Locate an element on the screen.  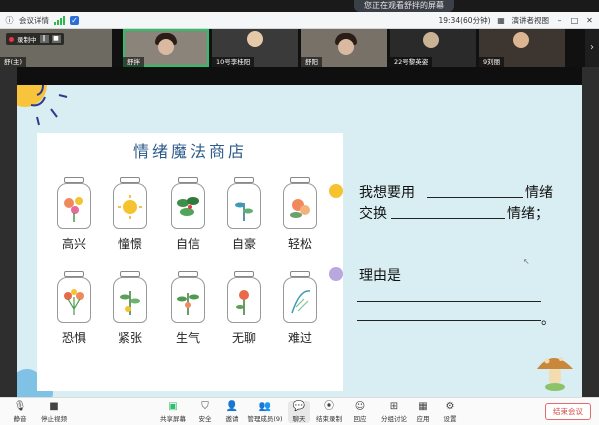
microphone-icon: 🎙 is located at coordinates (20, 406).